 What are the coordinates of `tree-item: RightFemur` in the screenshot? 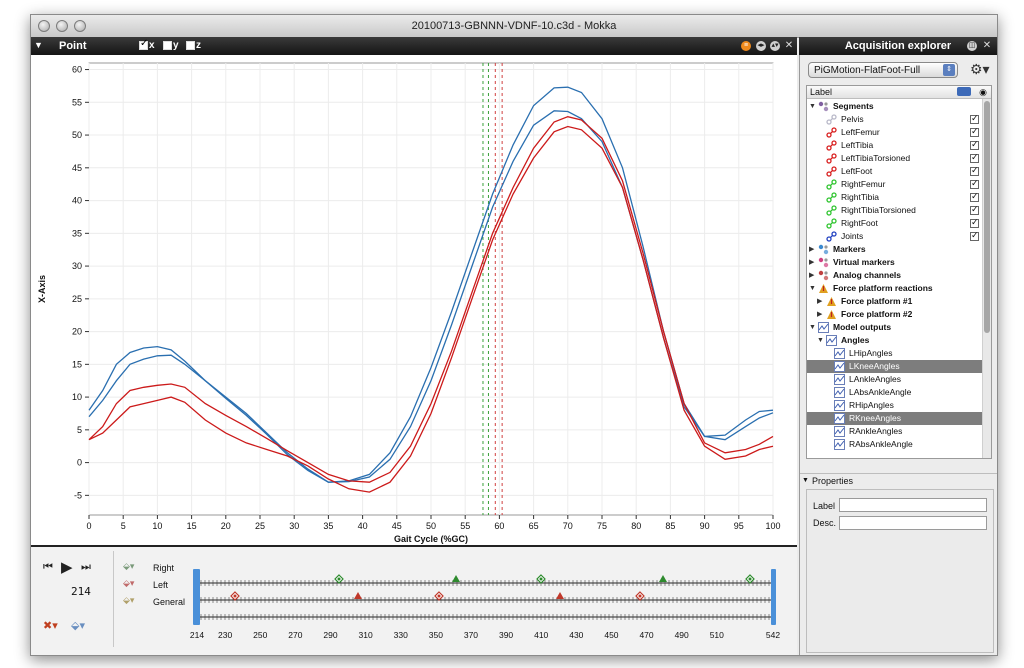 It's located at (895, 184).